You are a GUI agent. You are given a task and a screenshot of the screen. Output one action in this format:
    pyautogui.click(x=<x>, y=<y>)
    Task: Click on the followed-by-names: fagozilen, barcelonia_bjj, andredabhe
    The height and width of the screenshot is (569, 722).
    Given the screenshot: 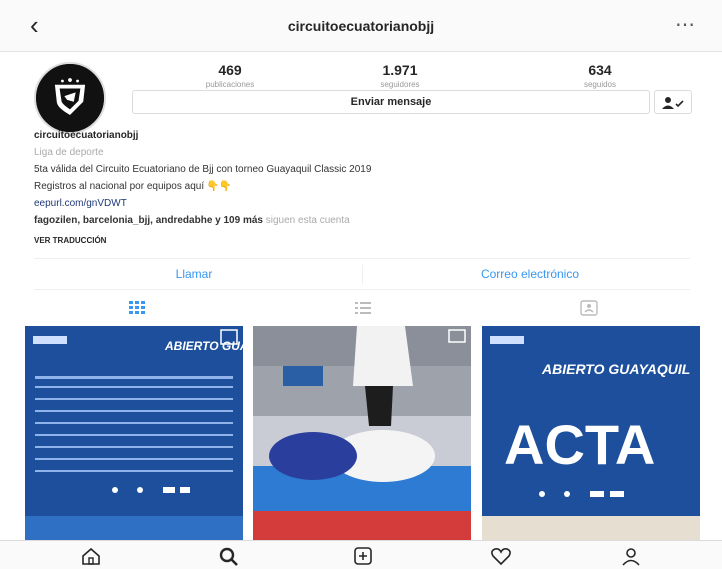 What is the action you would take?
    pyautogui.click(x=123, y=220)
    